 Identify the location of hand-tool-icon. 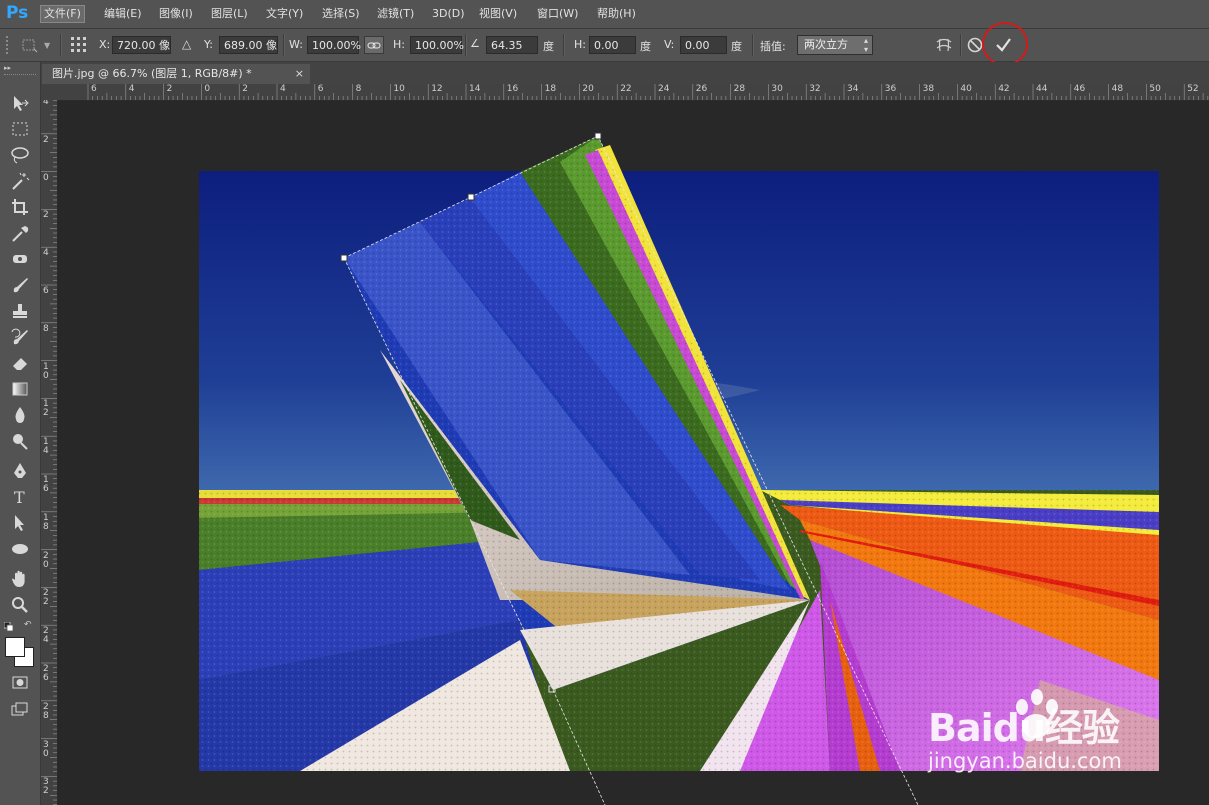
(20, 579).